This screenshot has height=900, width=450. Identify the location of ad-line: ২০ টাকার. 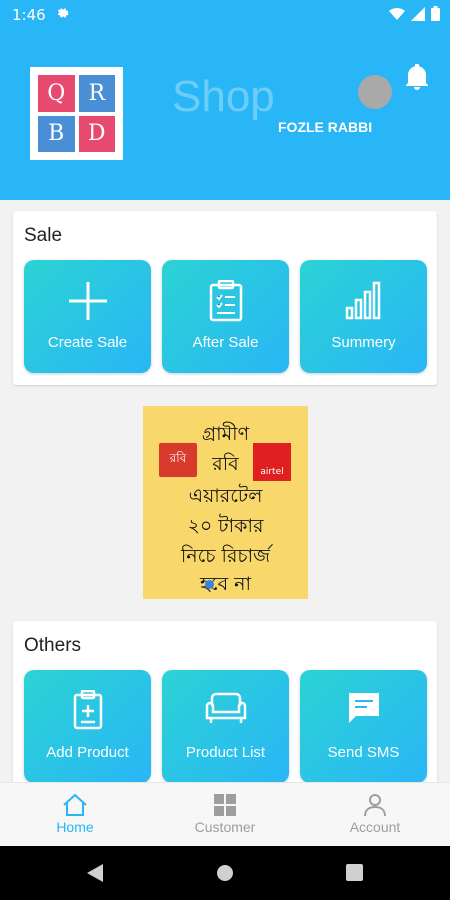
(225, 526).